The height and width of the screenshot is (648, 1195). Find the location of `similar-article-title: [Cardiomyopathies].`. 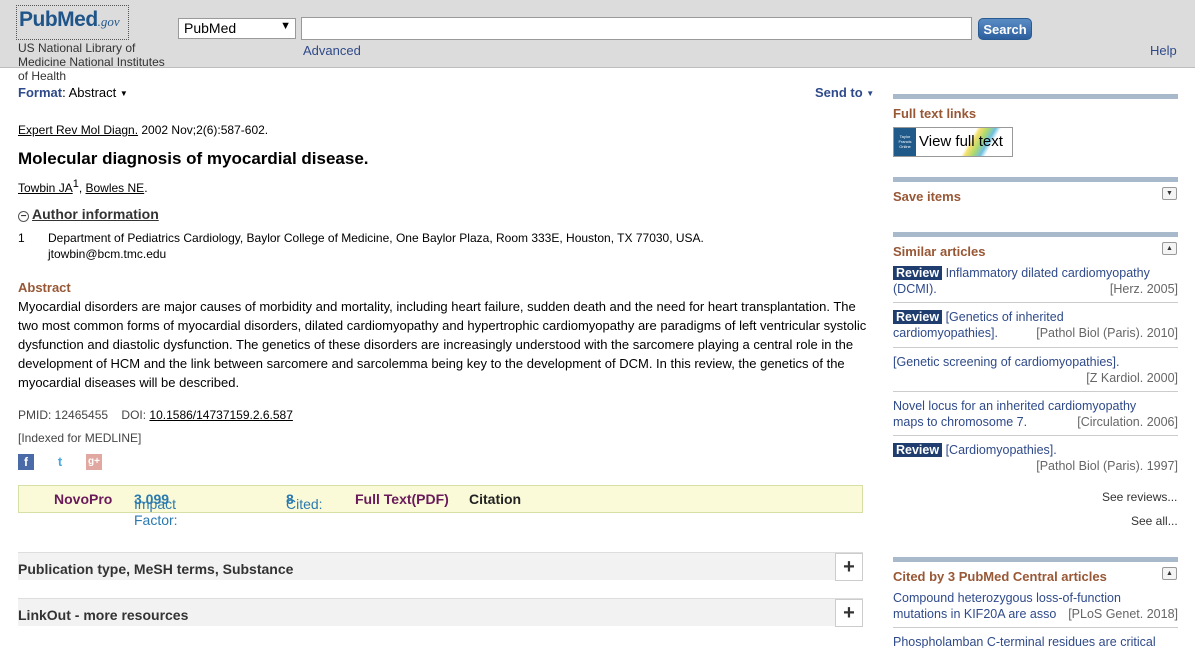

similar-article-title: [Cardiomyopathies]. is located at coordinates (999, 450).